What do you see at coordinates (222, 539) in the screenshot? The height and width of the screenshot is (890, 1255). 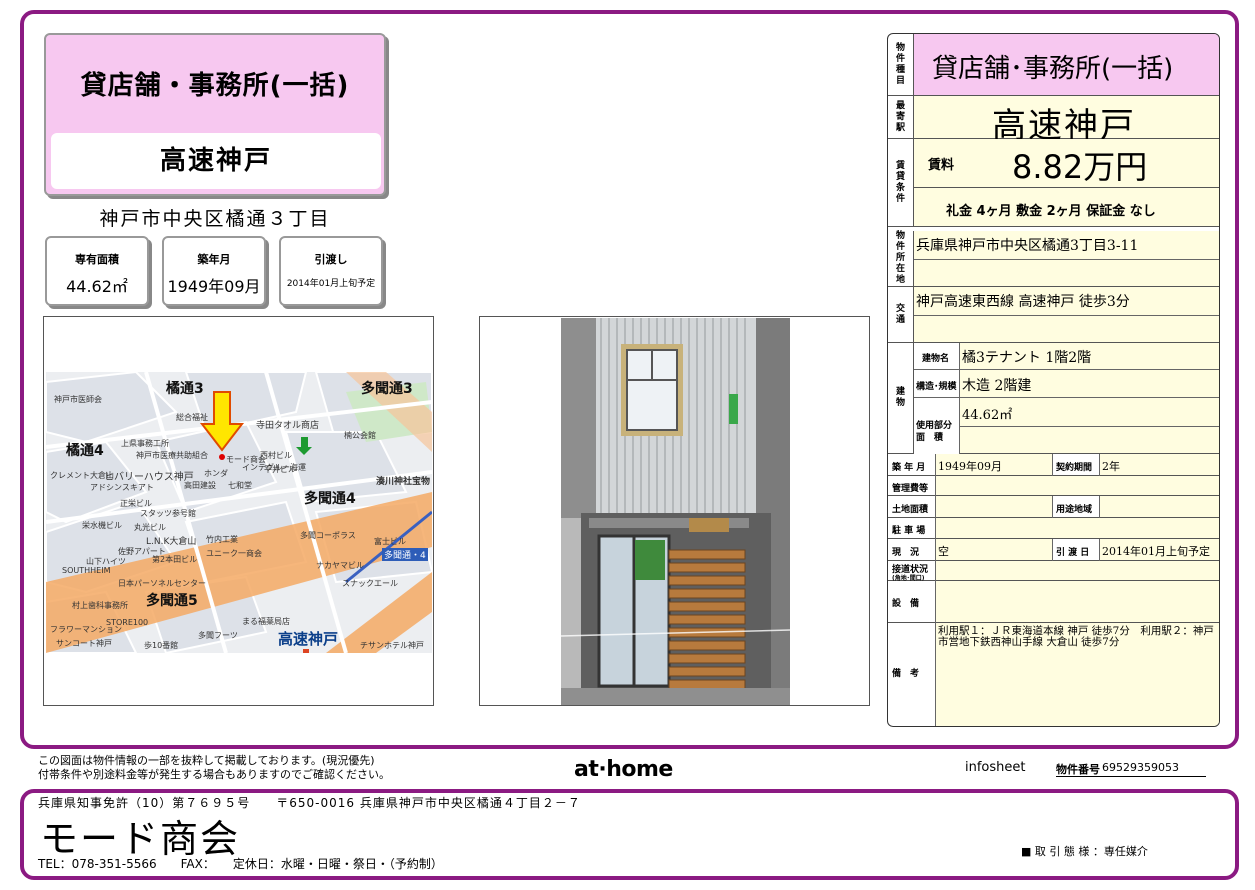 I see `map-poi: 竹内工業` at bounding box center [222, 539].